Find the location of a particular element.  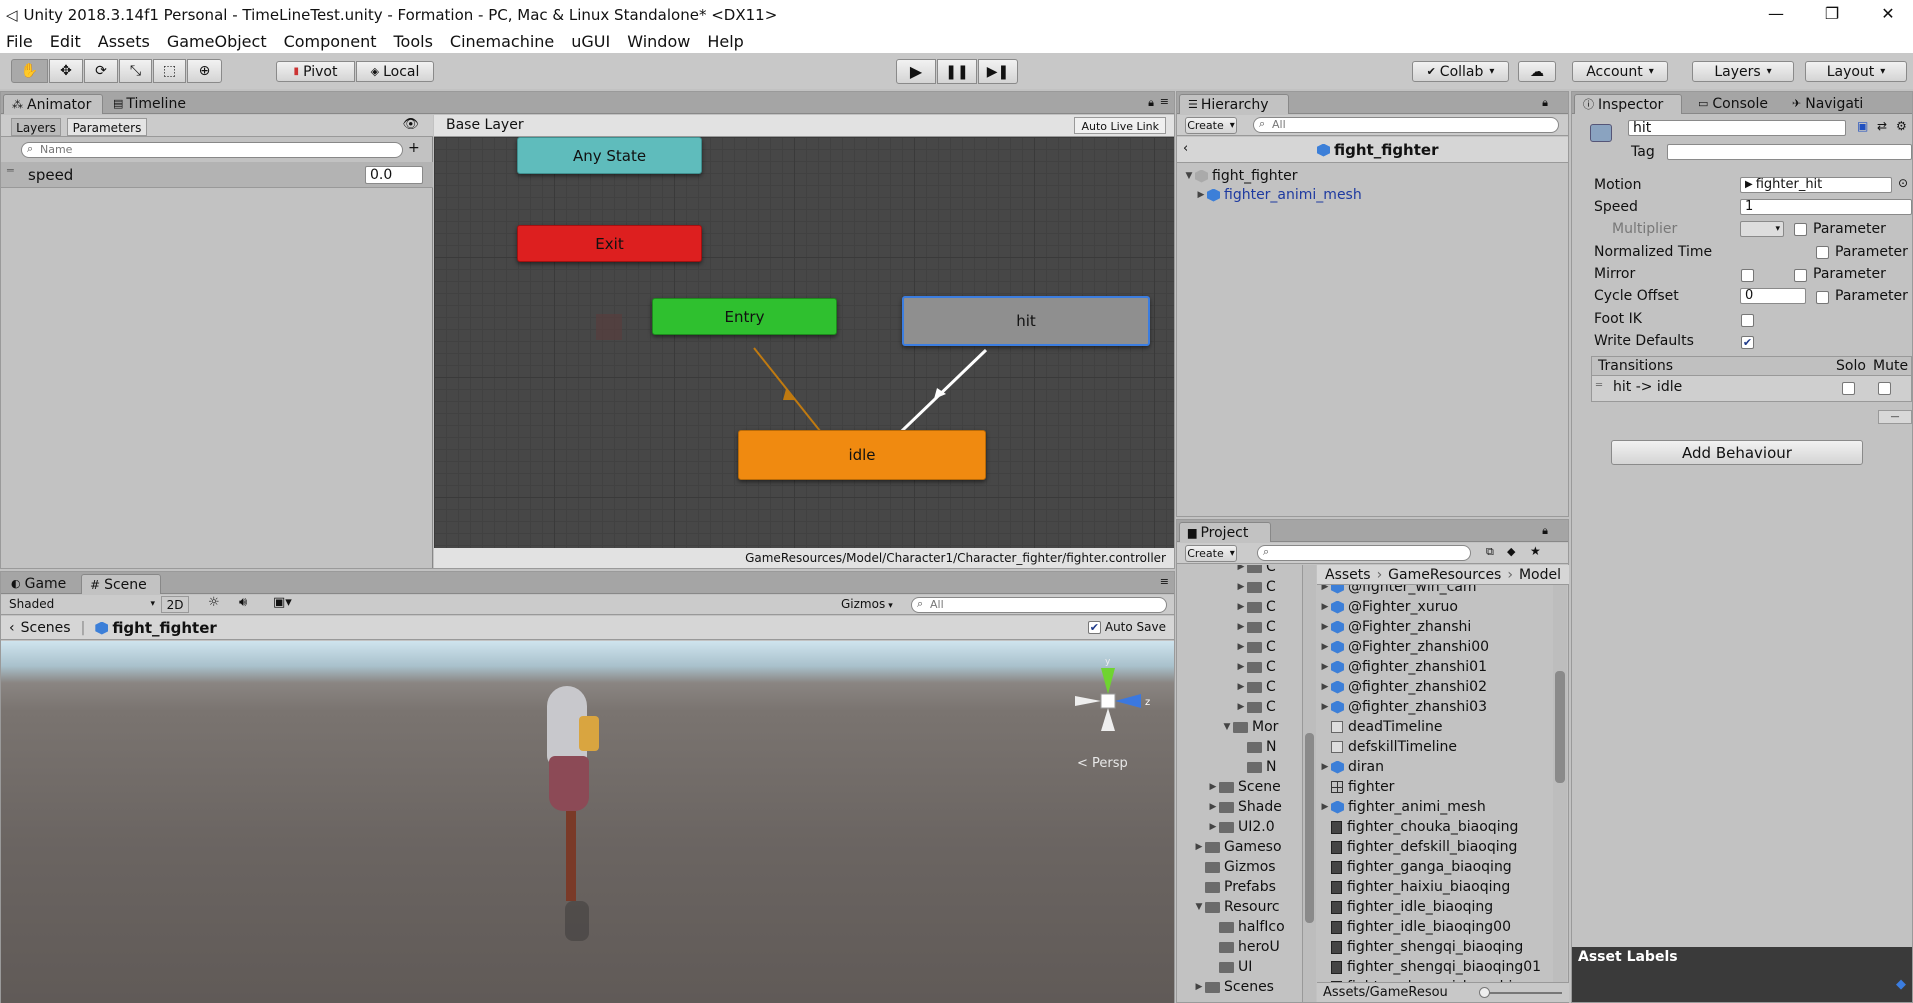

hierarchy-search-input: All is located at coordinates (1406, 125).